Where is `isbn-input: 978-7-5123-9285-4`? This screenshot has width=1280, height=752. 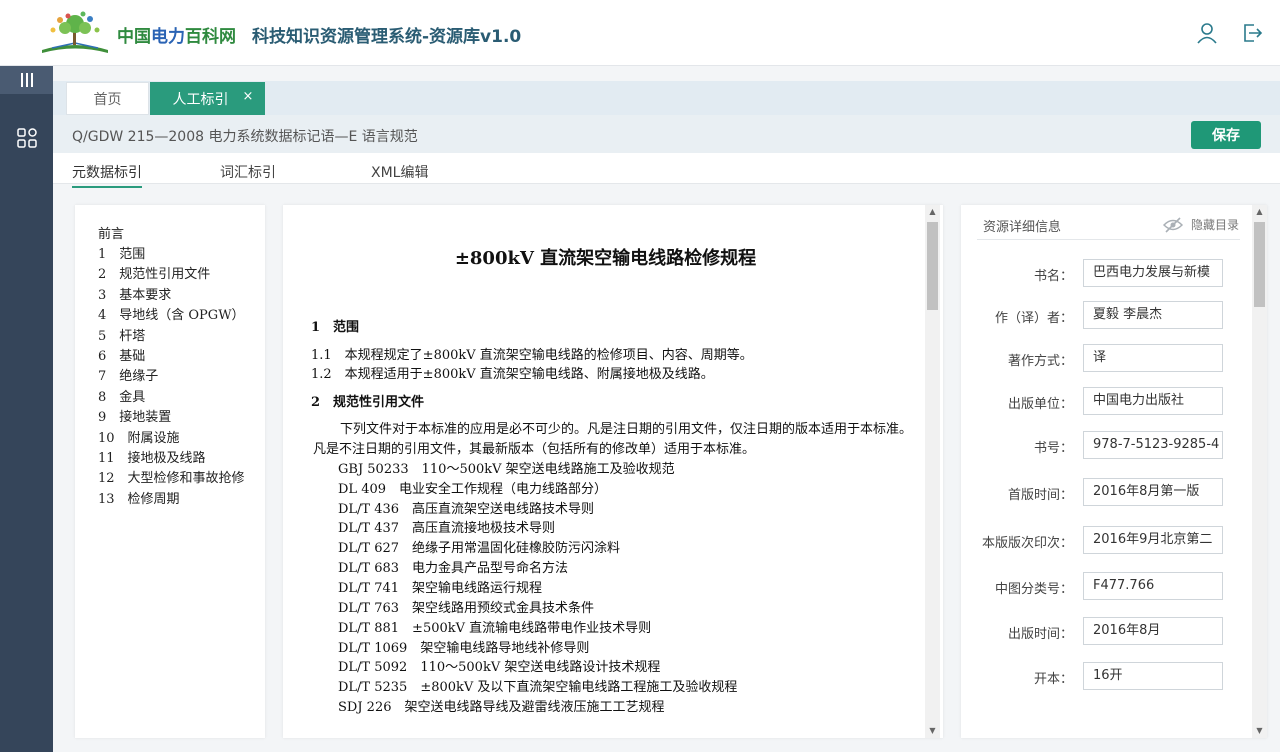
isbn-input: 978-7-5123-9285-4 is located at coordinates (1153, 445).